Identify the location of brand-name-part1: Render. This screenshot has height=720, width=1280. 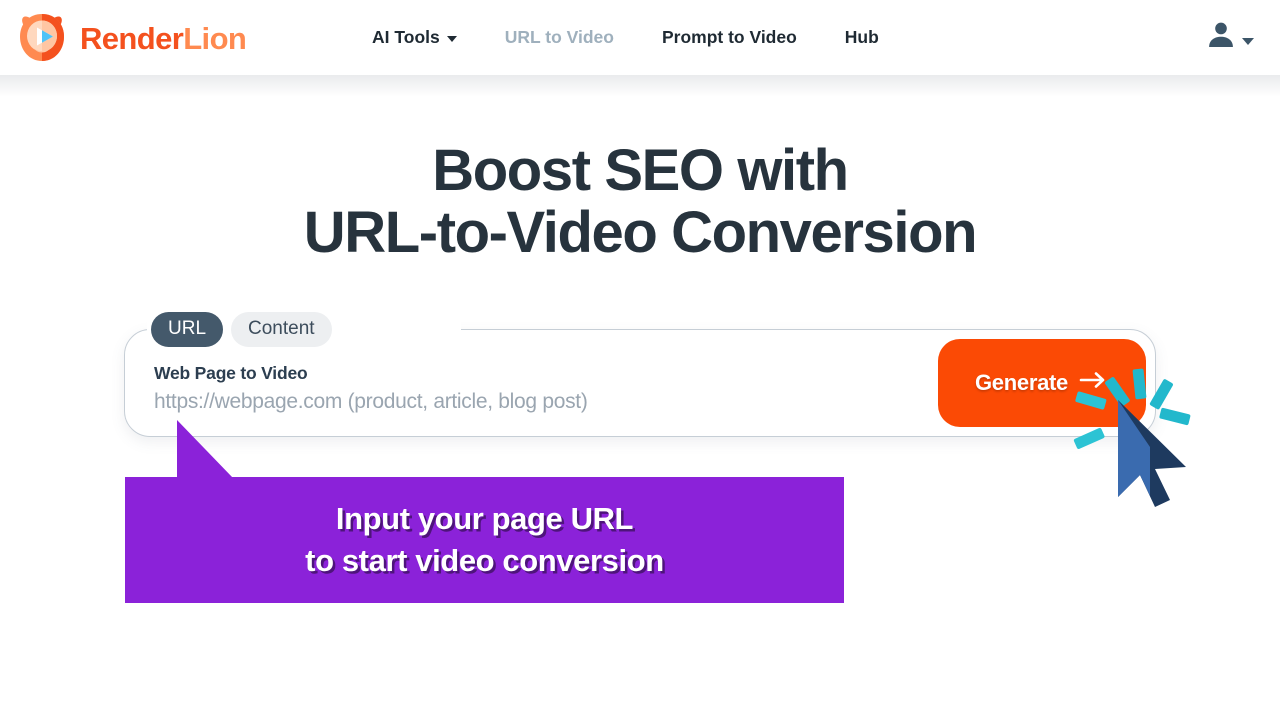
(132, 38).